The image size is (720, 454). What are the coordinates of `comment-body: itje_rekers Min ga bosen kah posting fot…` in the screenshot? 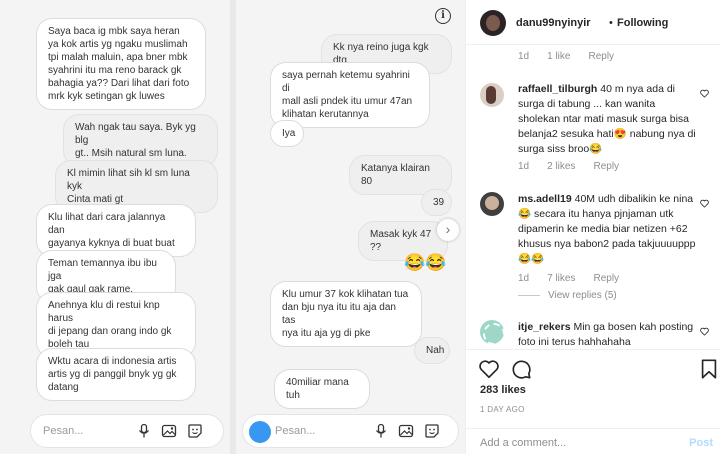 It's located at (608, 334).